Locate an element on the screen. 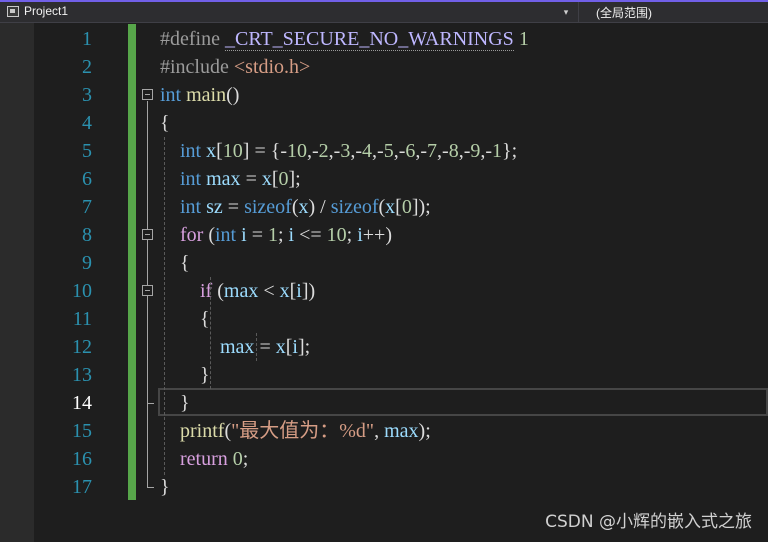 This screenshot has width=768, height=542. line-number: 9 is located at coordinates (87, 263).